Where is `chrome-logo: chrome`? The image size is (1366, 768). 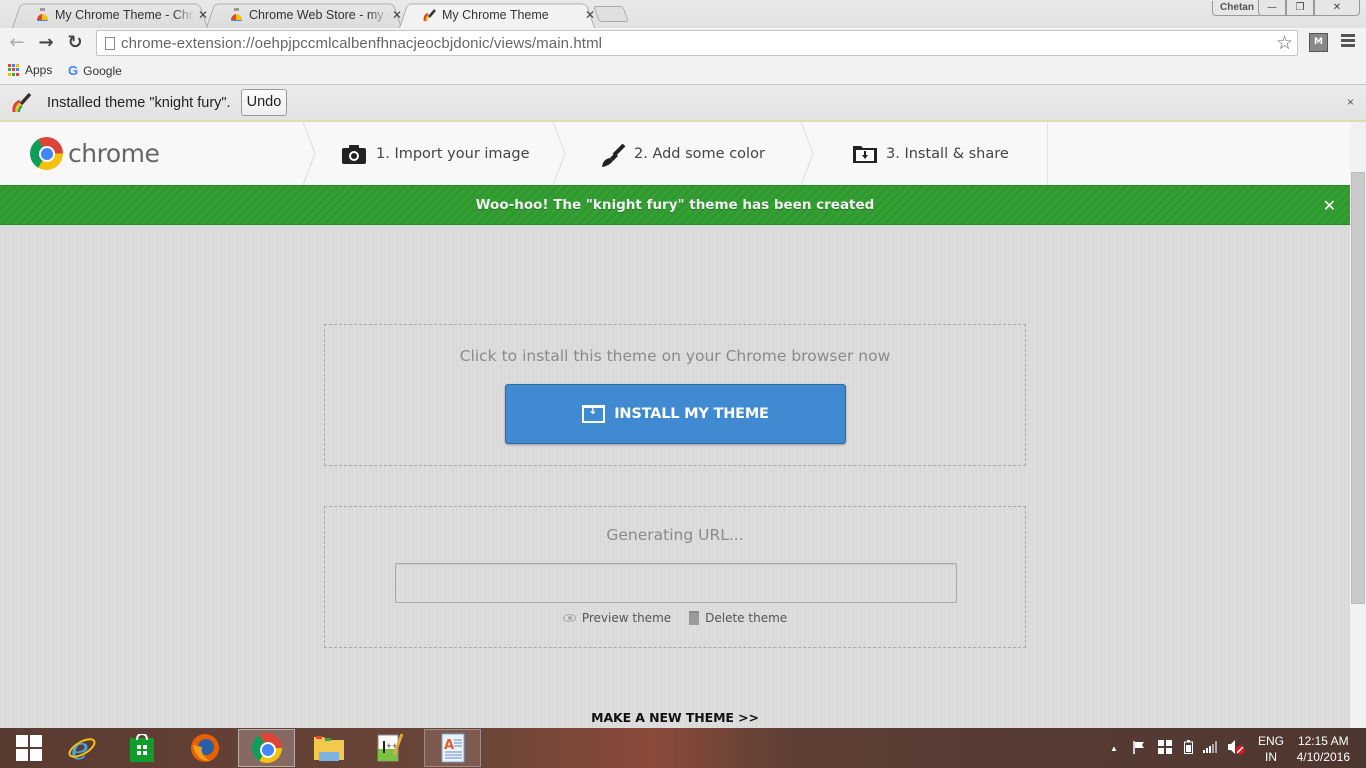 chrome-logo: chrome is located at coordinates (95, 153).